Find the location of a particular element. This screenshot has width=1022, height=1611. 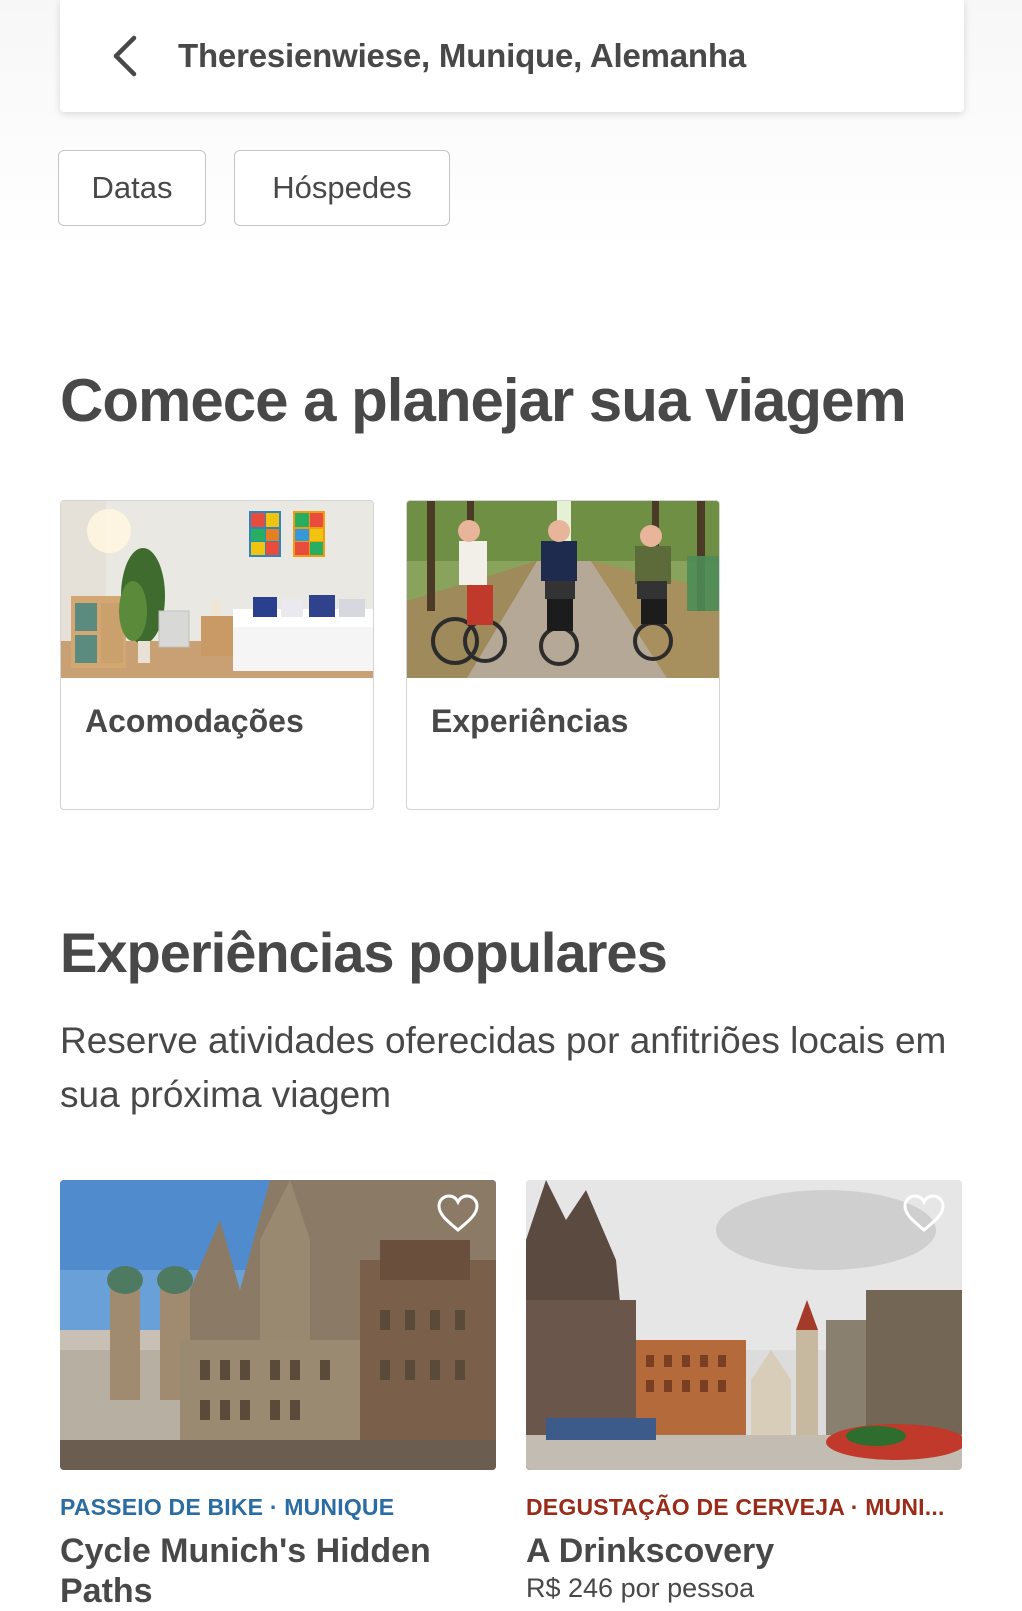

back-button is located at coordinates (124, 56).